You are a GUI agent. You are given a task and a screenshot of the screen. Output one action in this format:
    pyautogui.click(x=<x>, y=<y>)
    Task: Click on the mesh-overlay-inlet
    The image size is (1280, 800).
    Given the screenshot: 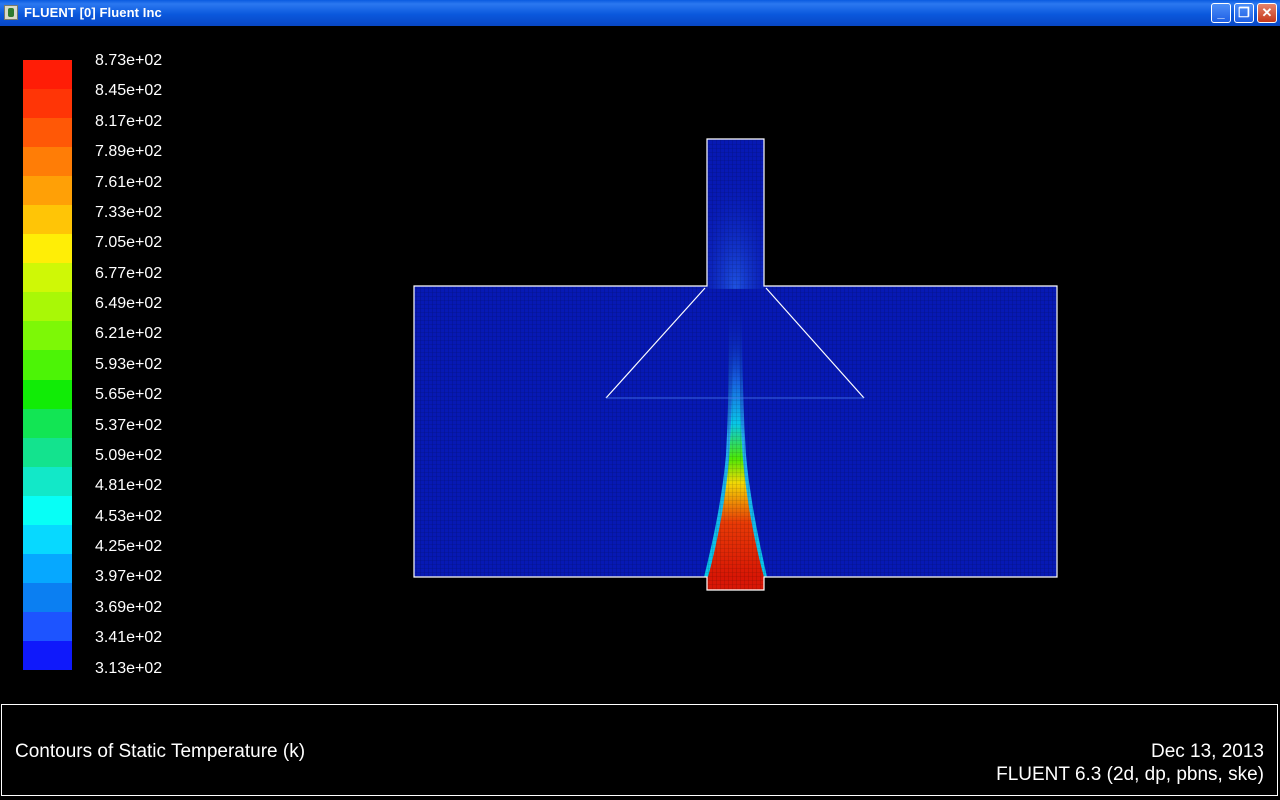 What is the action you would take?
    pyautogui.click(x=735, y=583)
    